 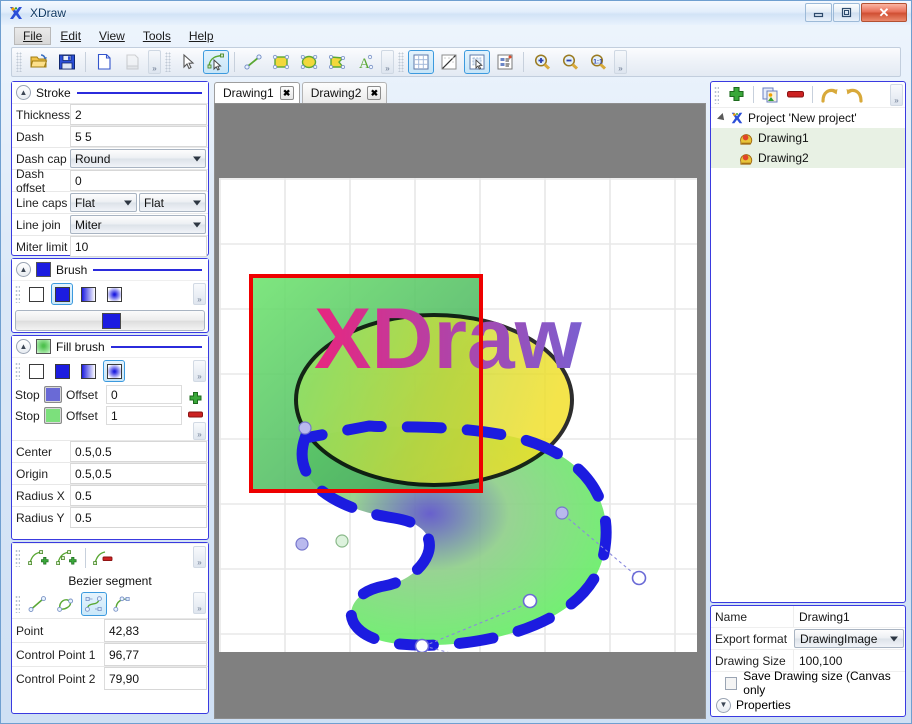 I want to click on toolbar-overflow-1: », so click(x=154, y=62).